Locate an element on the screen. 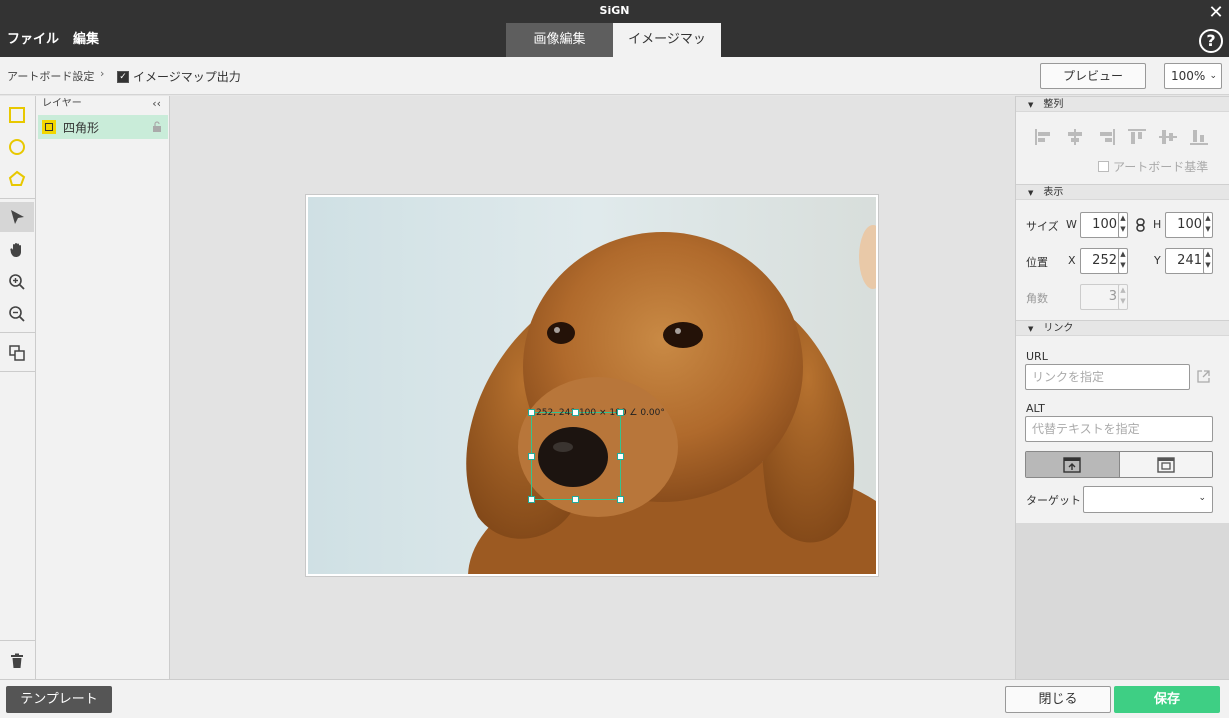 This screenshot has width=1229, height=718. toolbar: アートボード設定 › ✓ イメージマップ出力 プレビュー 100% ⌄ is located at coordinates (614, 76).